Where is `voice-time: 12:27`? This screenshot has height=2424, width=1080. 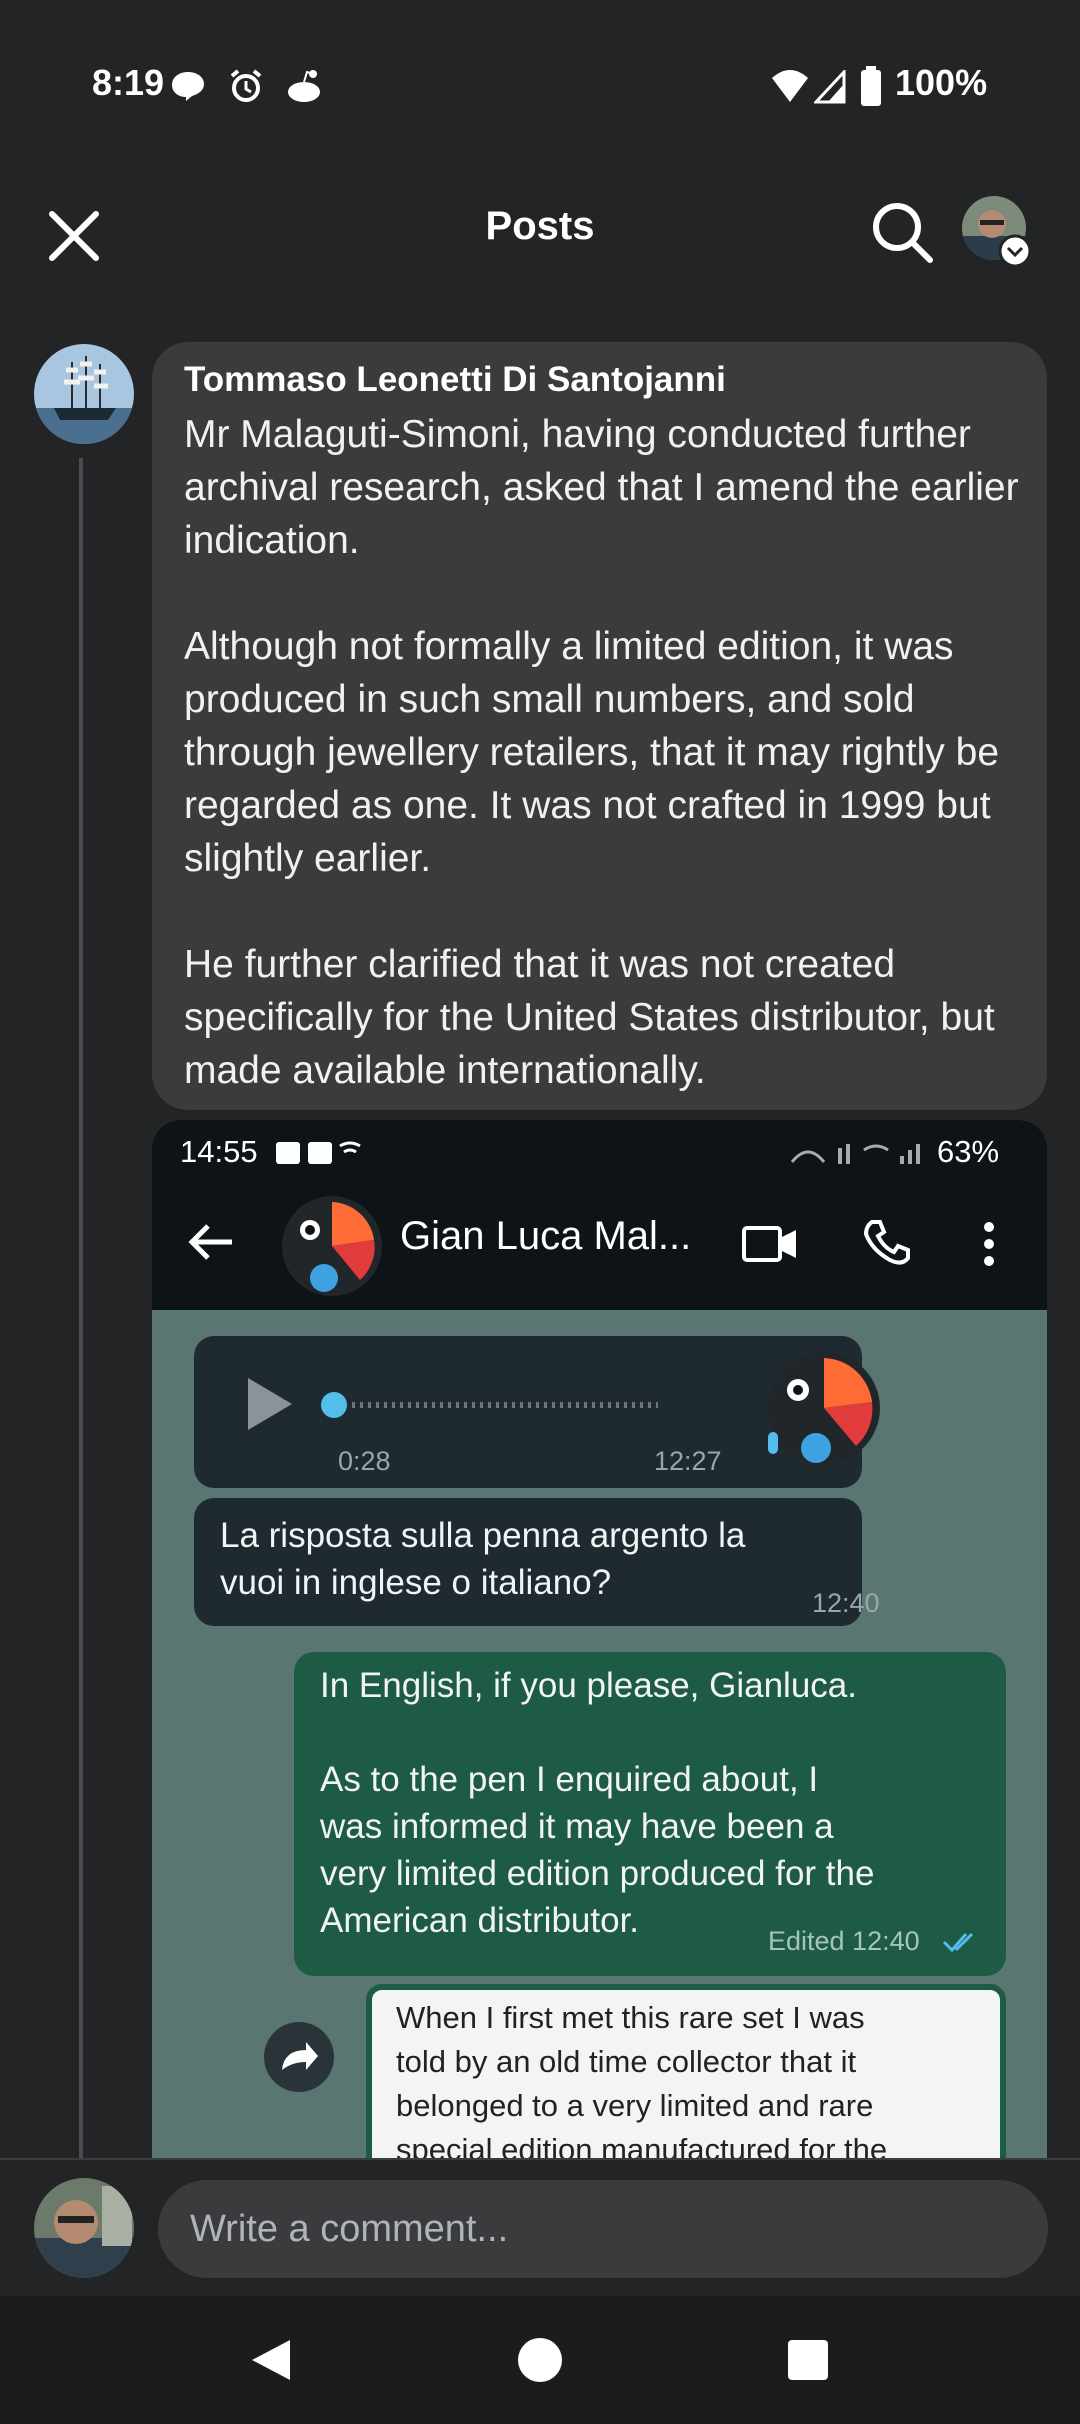
voice-time: 12:27 is located at coordinates (688, 1461).